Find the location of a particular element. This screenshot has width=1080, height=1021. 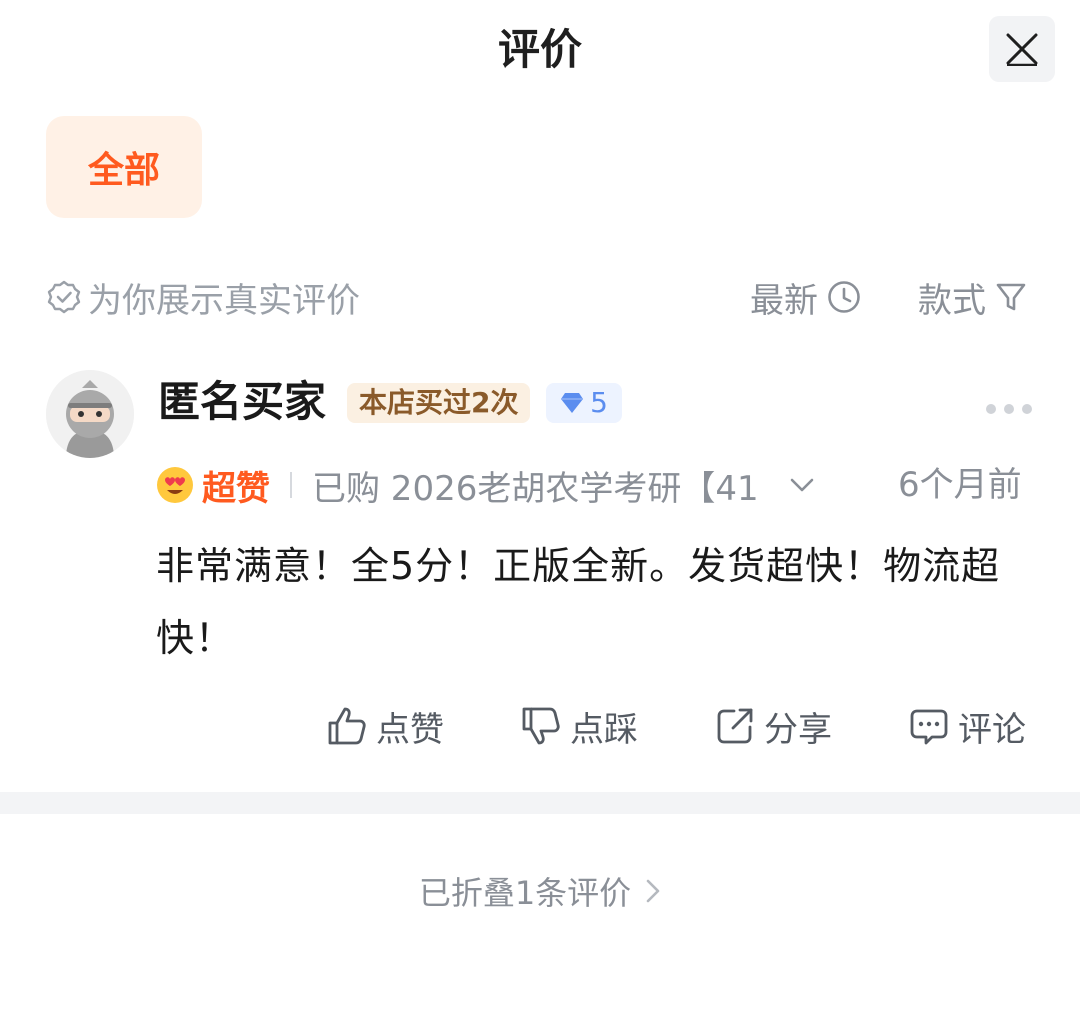

dislike-button: 点踩 is located at coordinates (579, 726).